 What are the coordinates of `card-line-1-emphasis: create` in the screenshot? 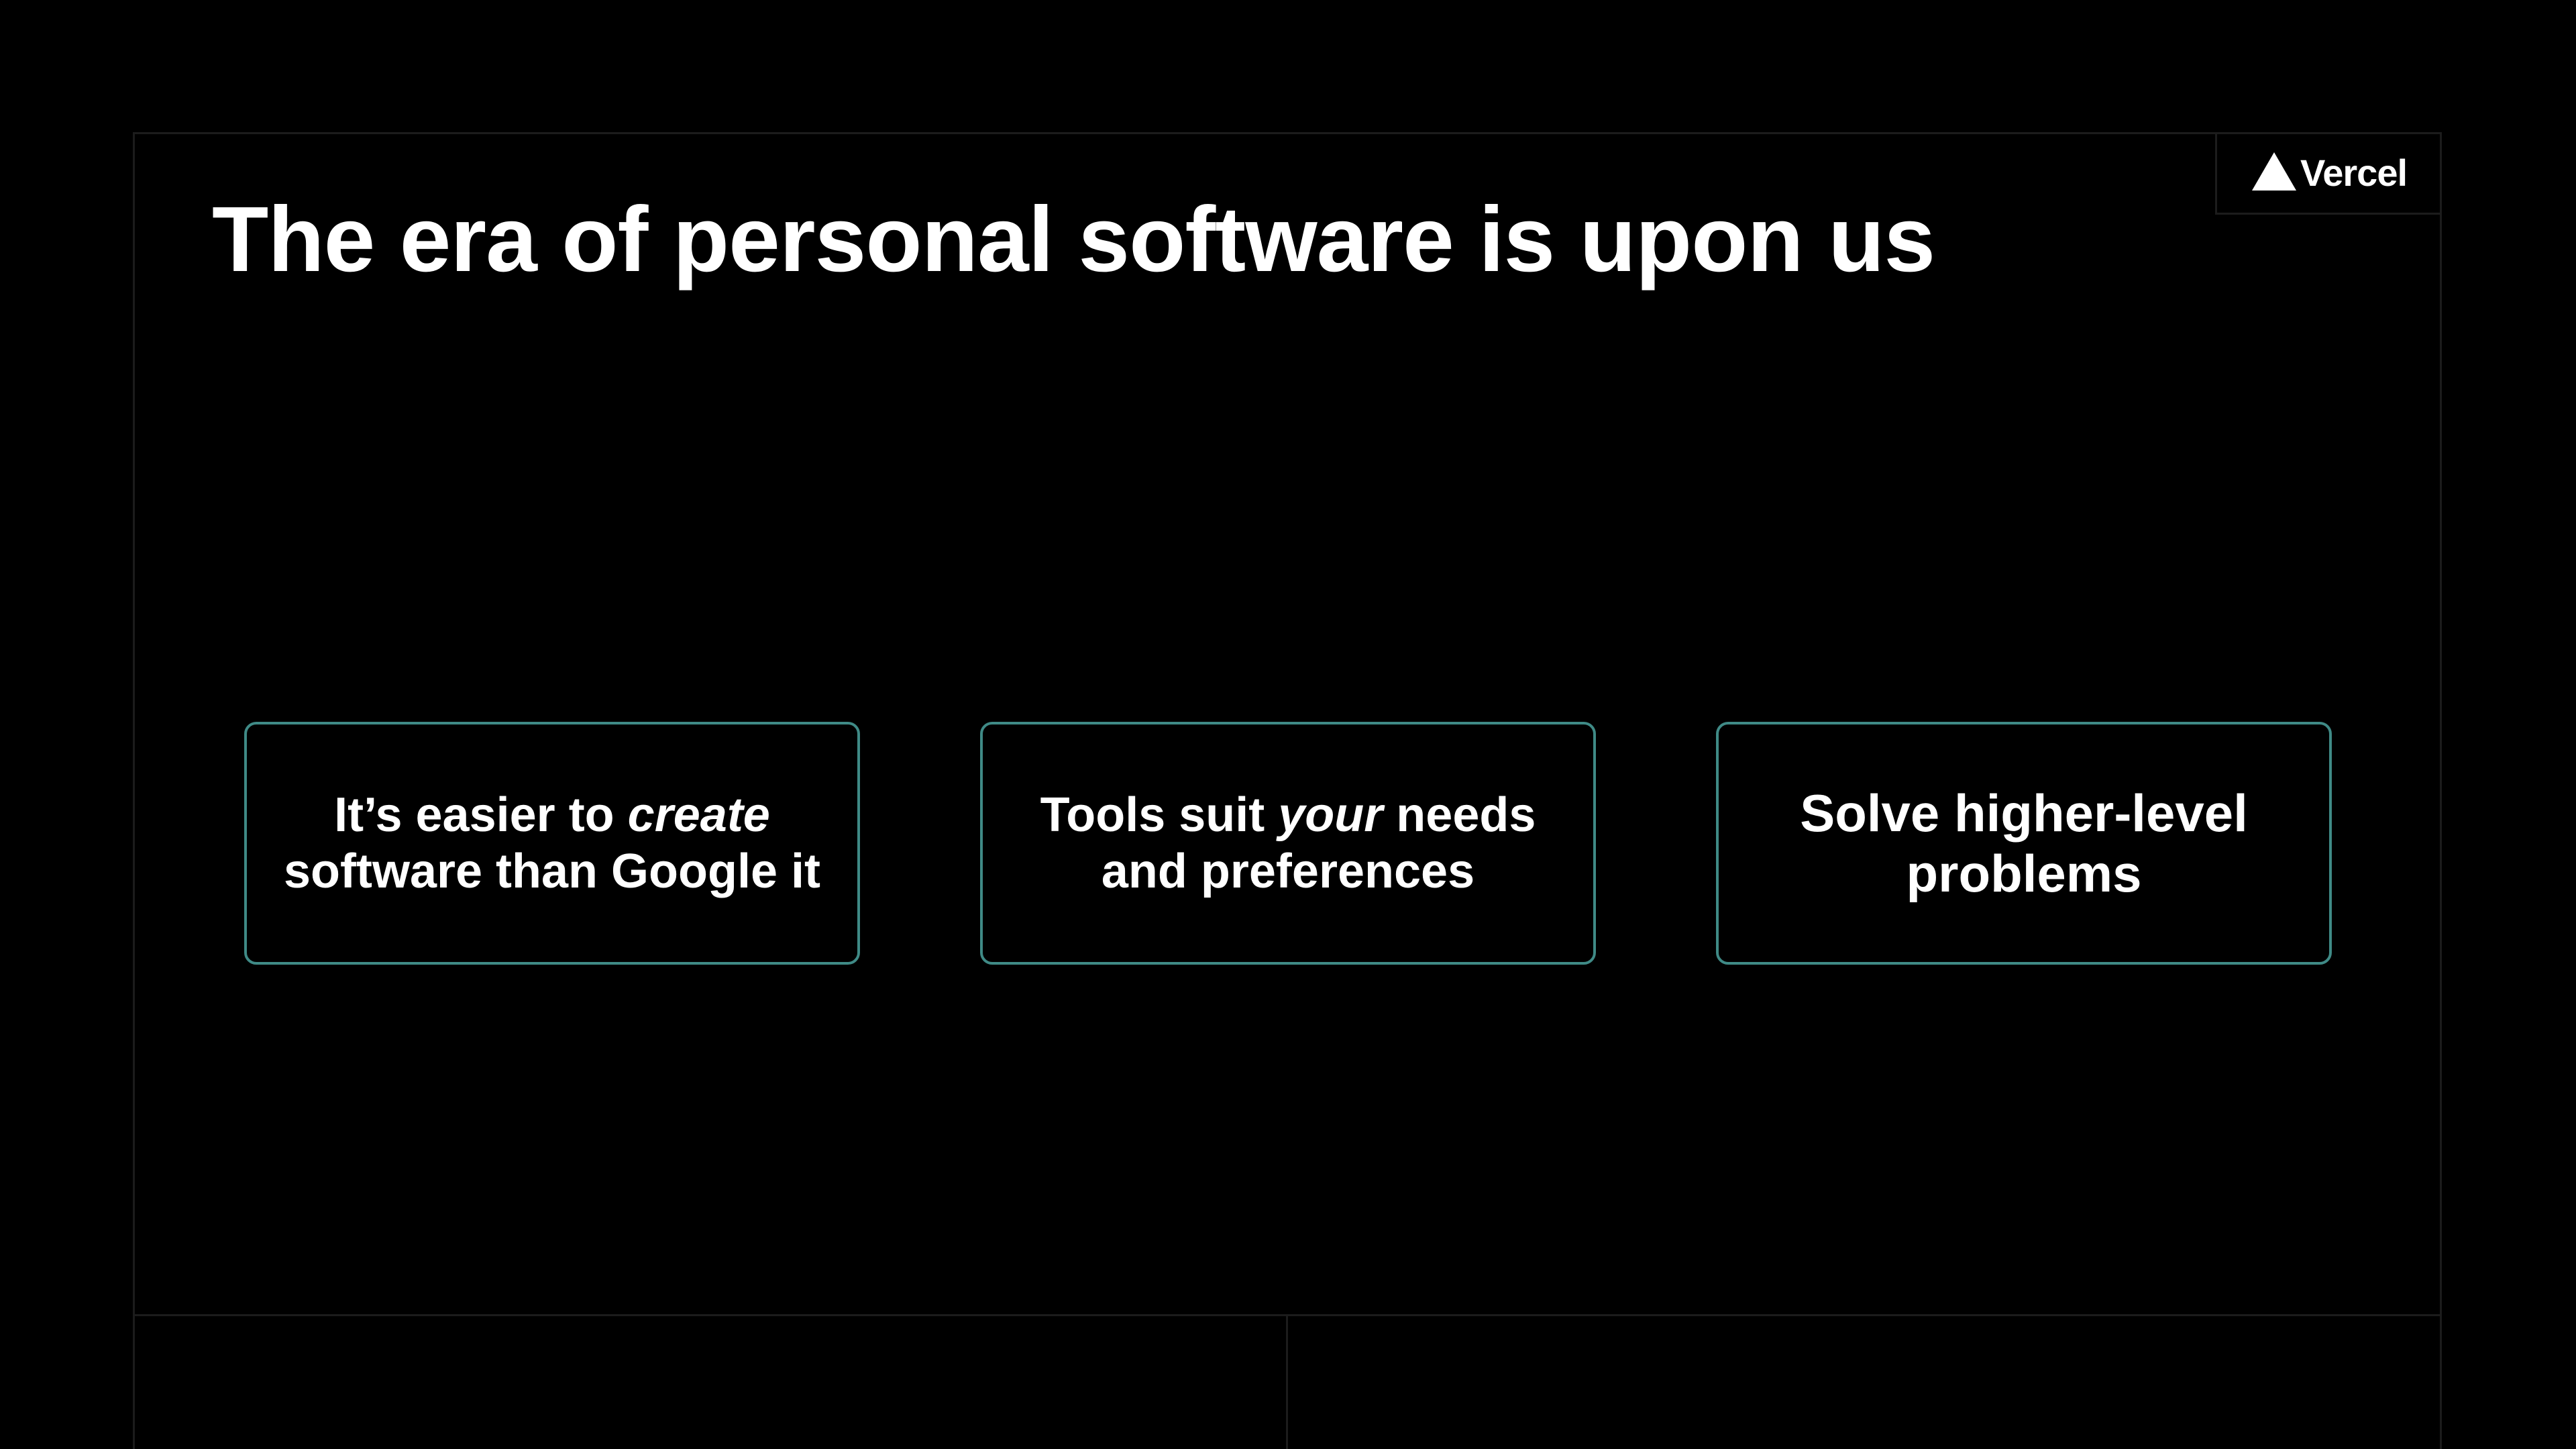 It's located at (698, 815).